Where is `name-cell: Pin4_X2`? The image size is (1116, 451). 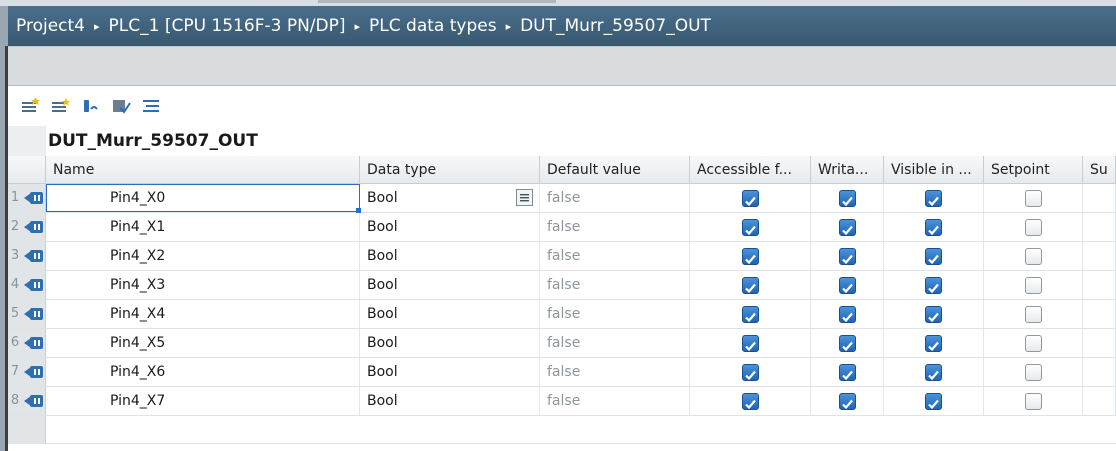 name-cell: Pin4_X2 is located at coordinates (203, 256).